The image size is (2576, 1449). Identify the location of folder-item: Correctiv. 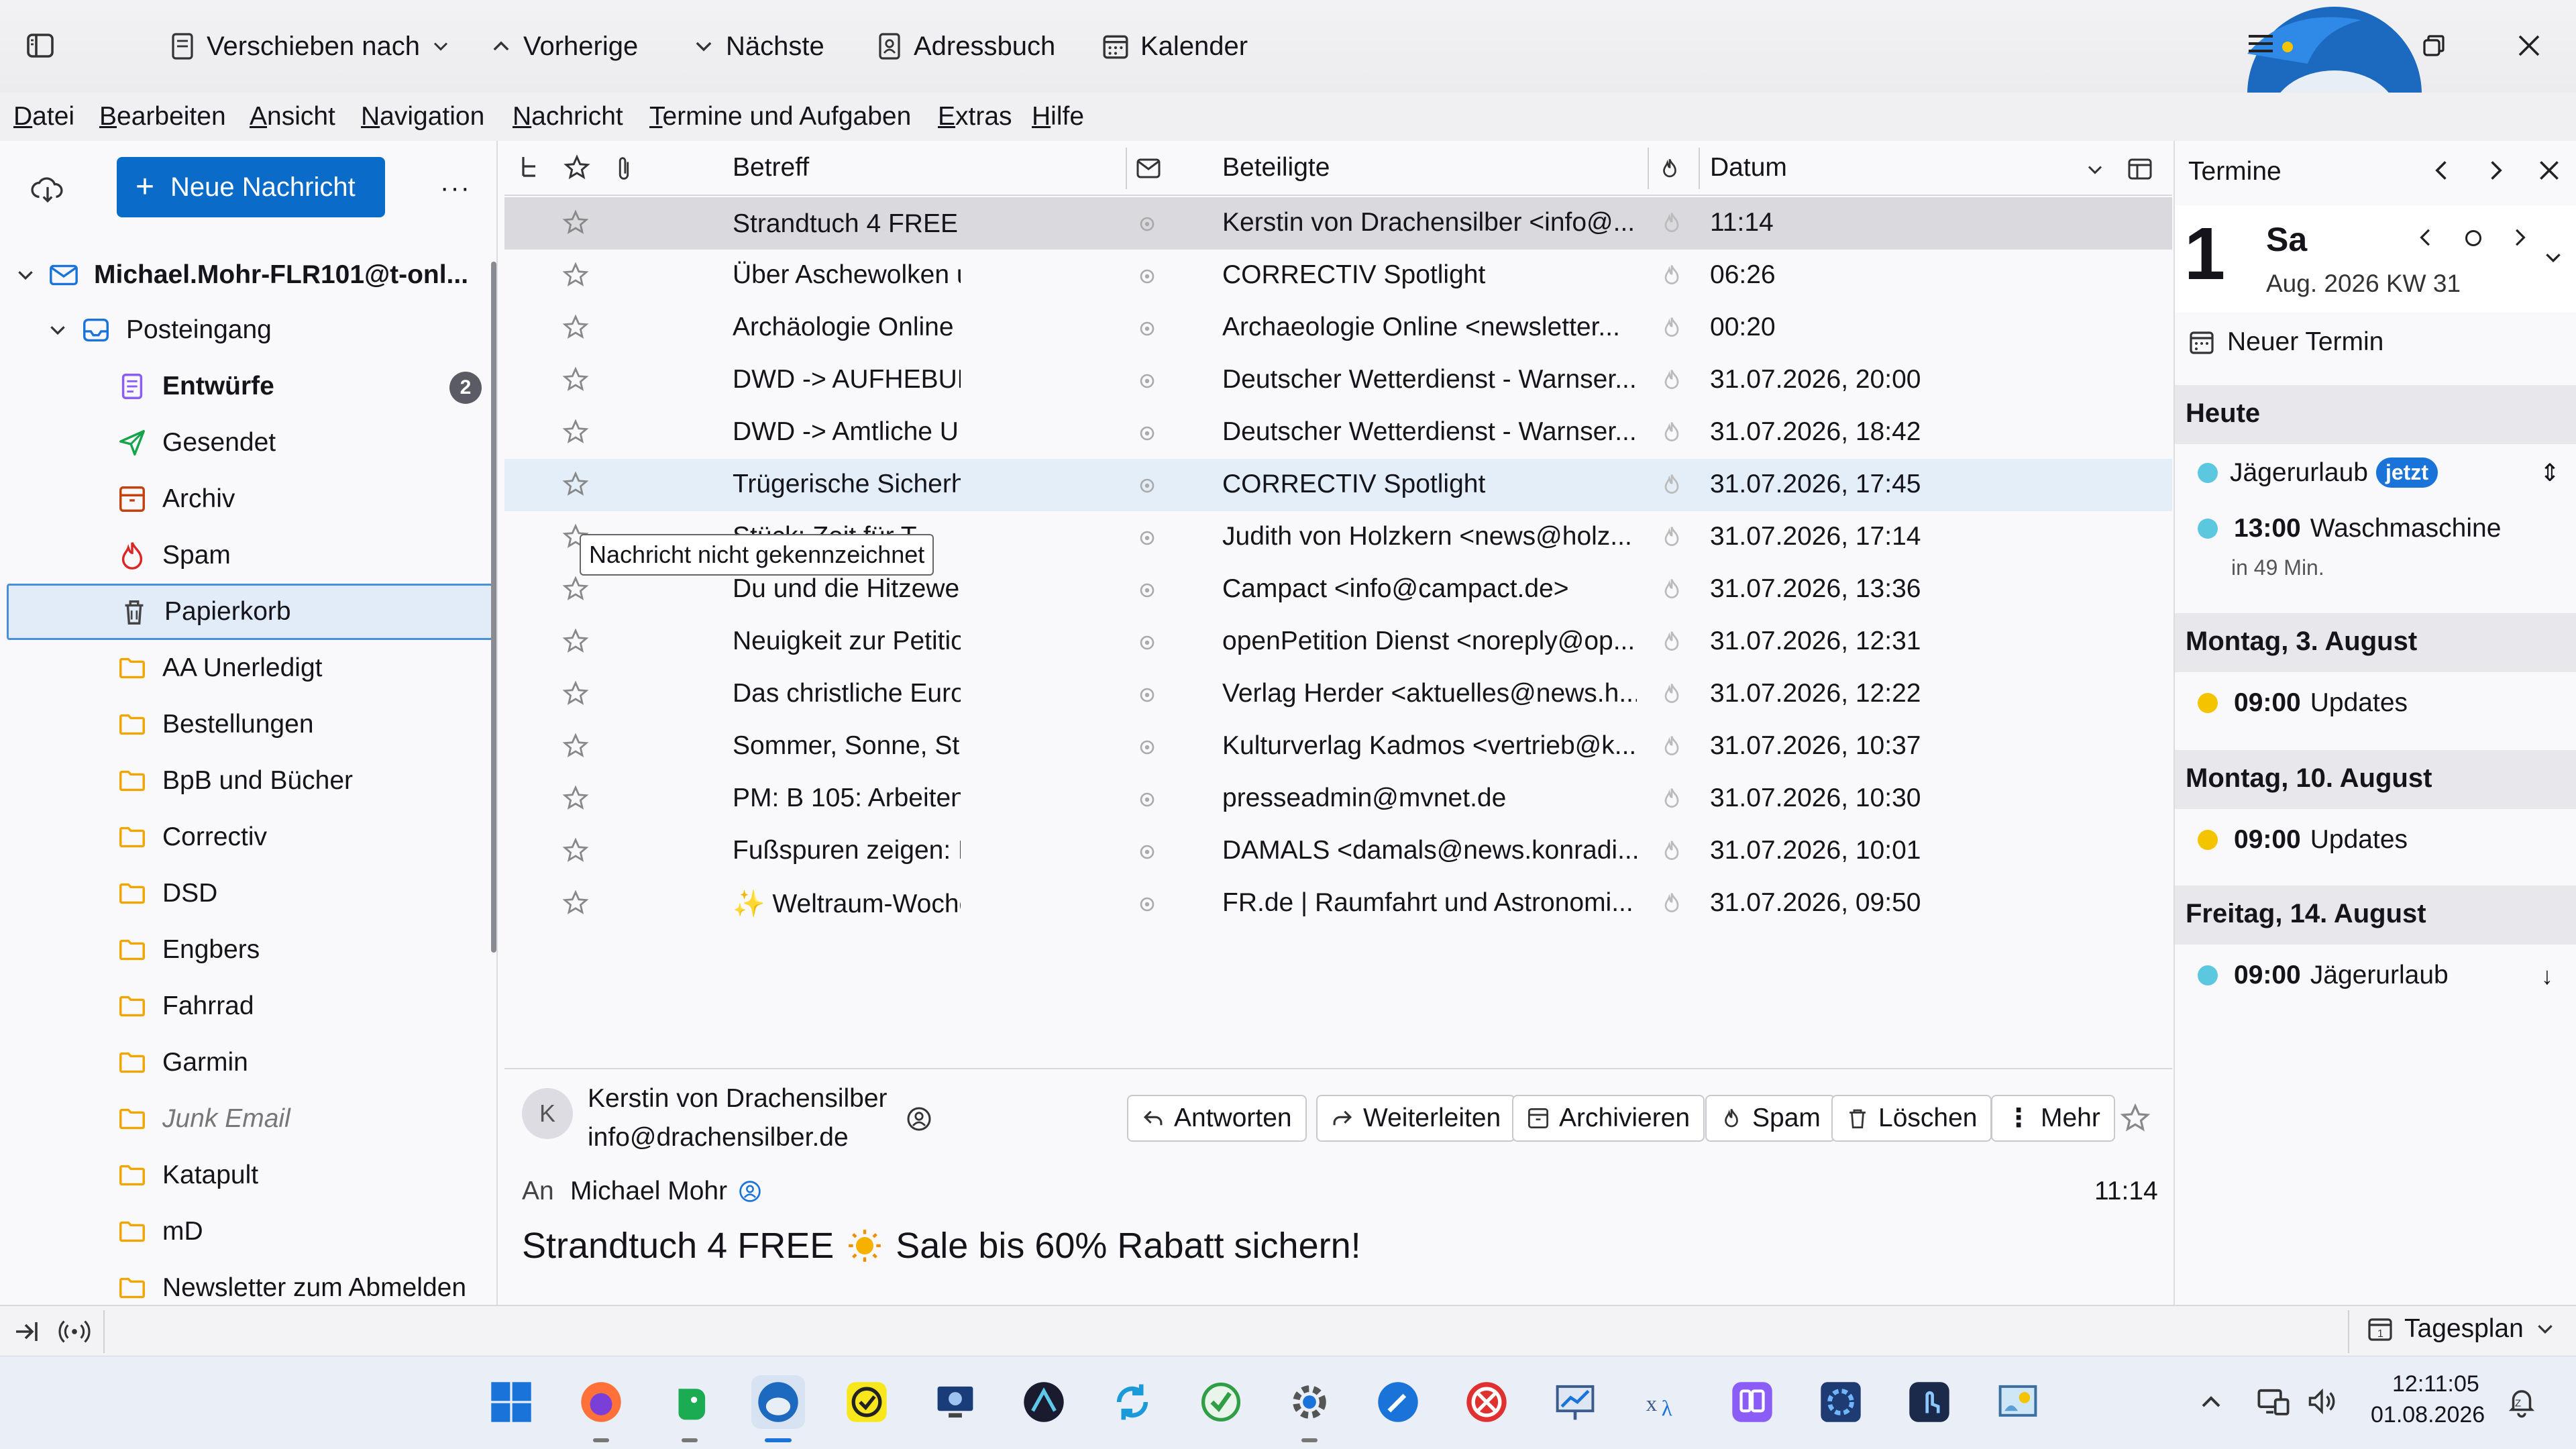
(246, 837).